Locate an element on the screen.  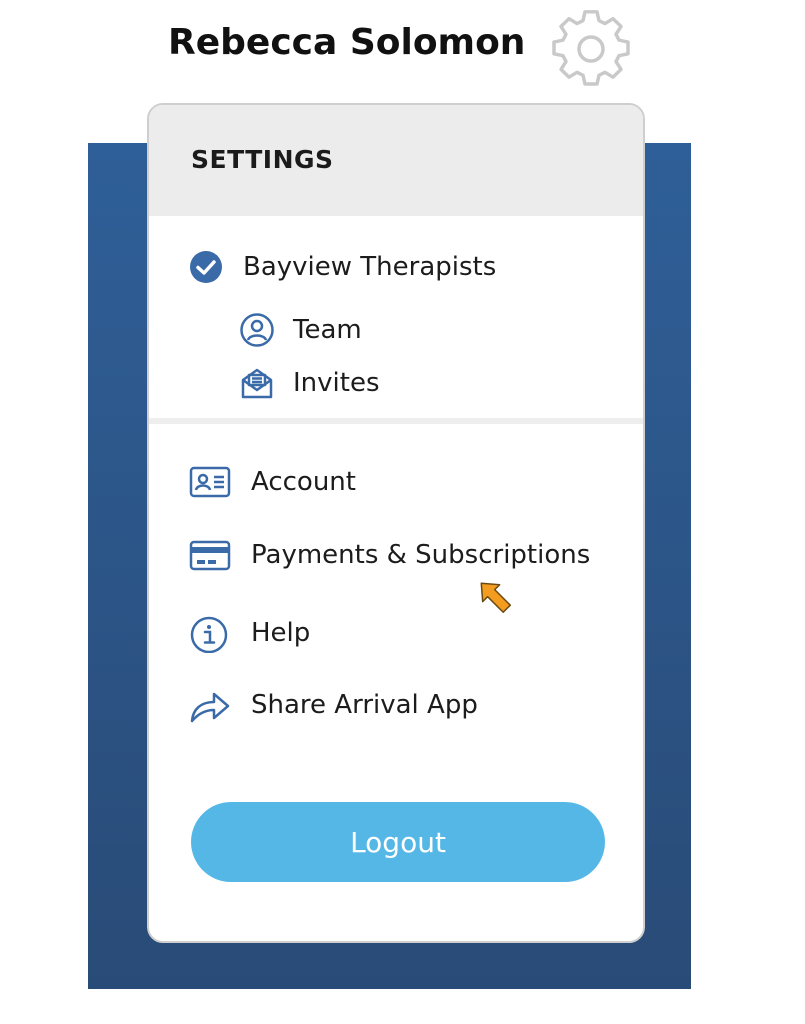
menu-item-label: Share Arrival App is located at coordinates (364, 705).